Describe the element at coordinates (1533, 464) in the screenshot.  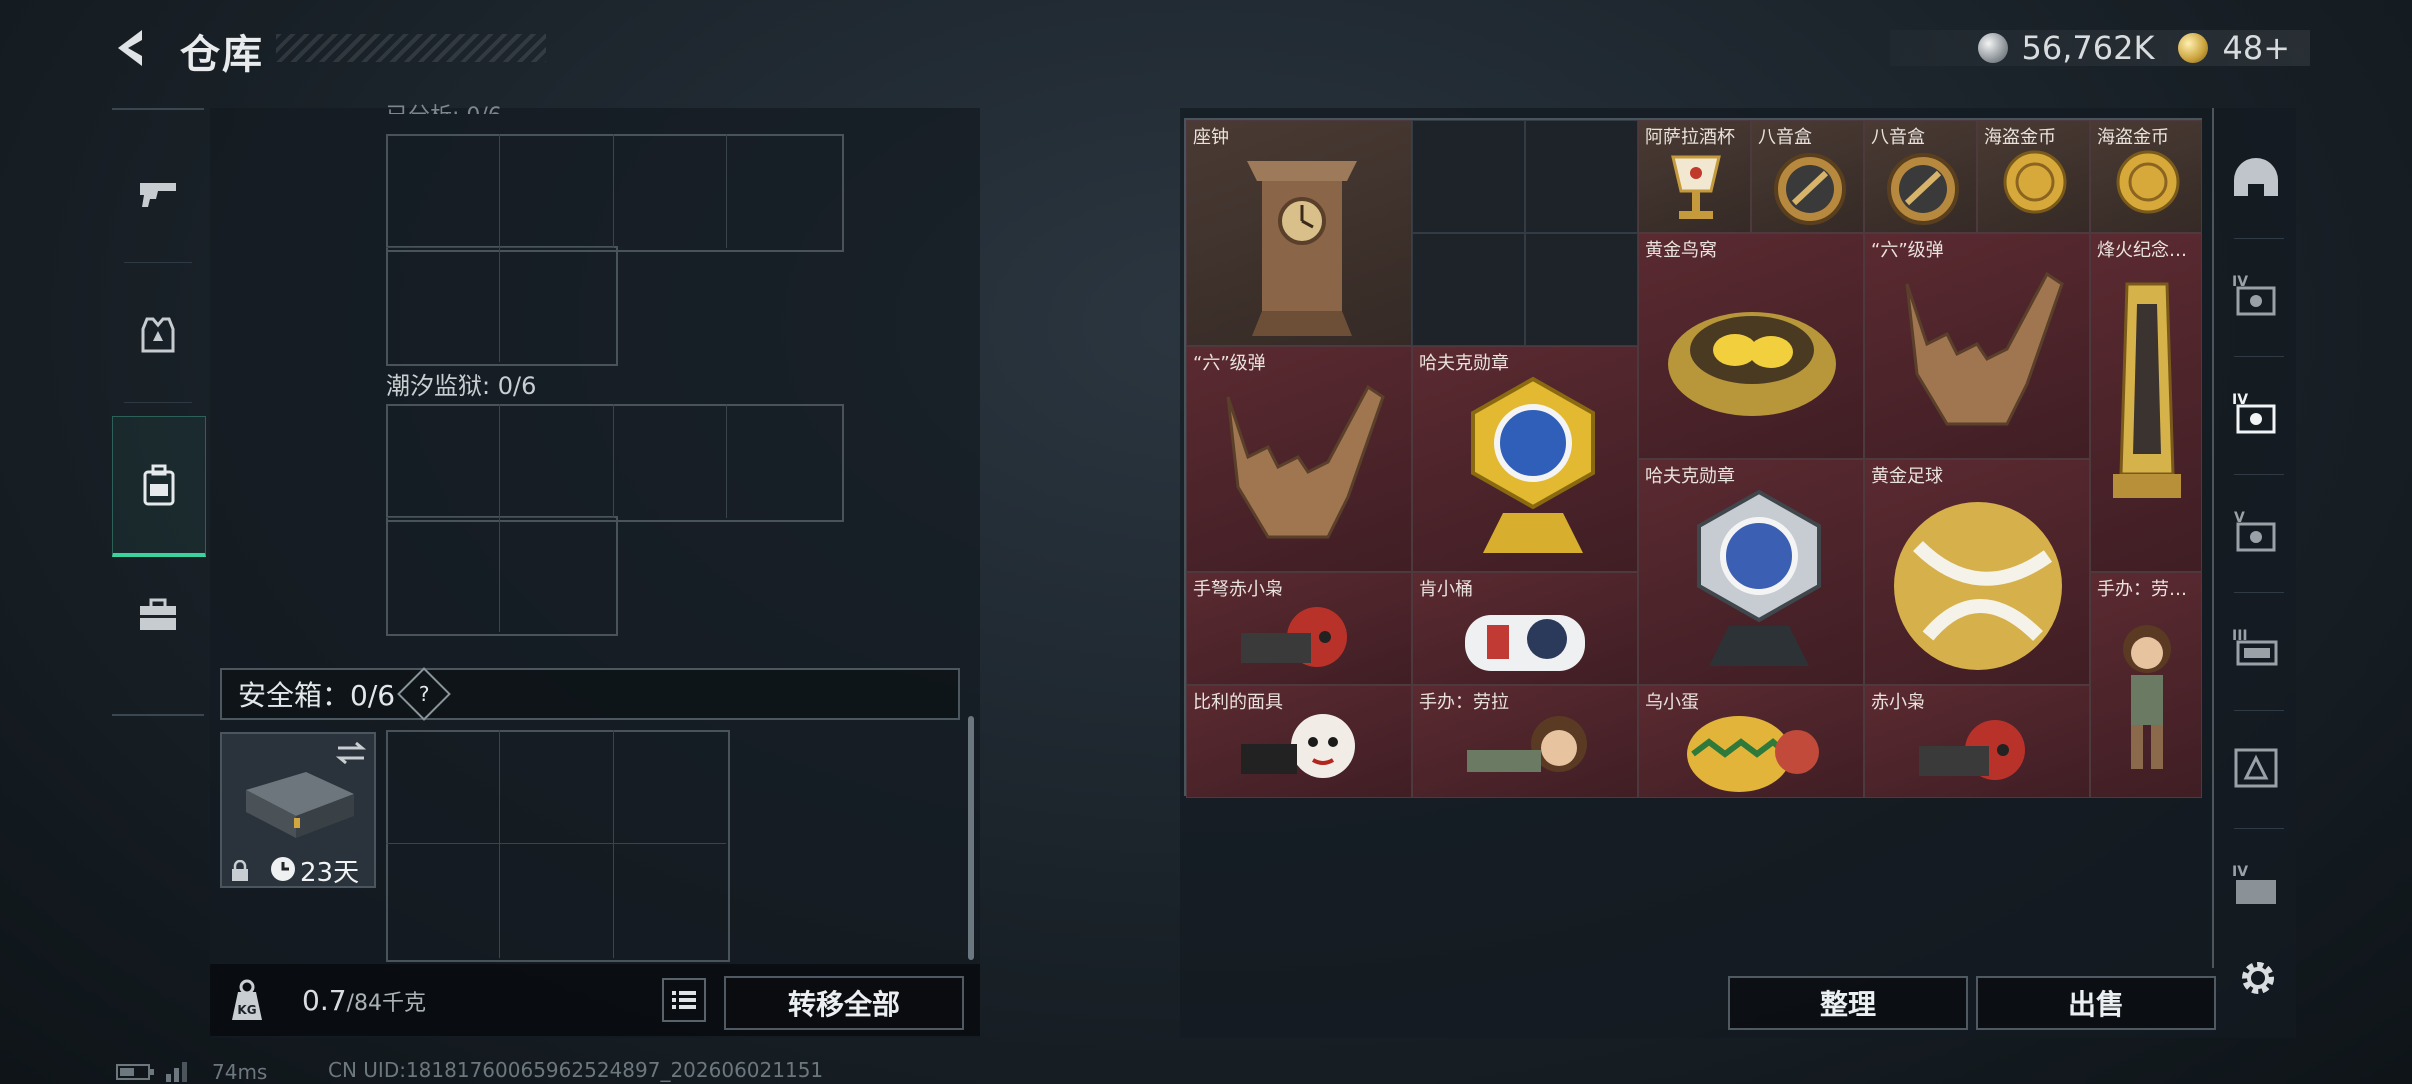
I see `gold-medal-icon` at that location.